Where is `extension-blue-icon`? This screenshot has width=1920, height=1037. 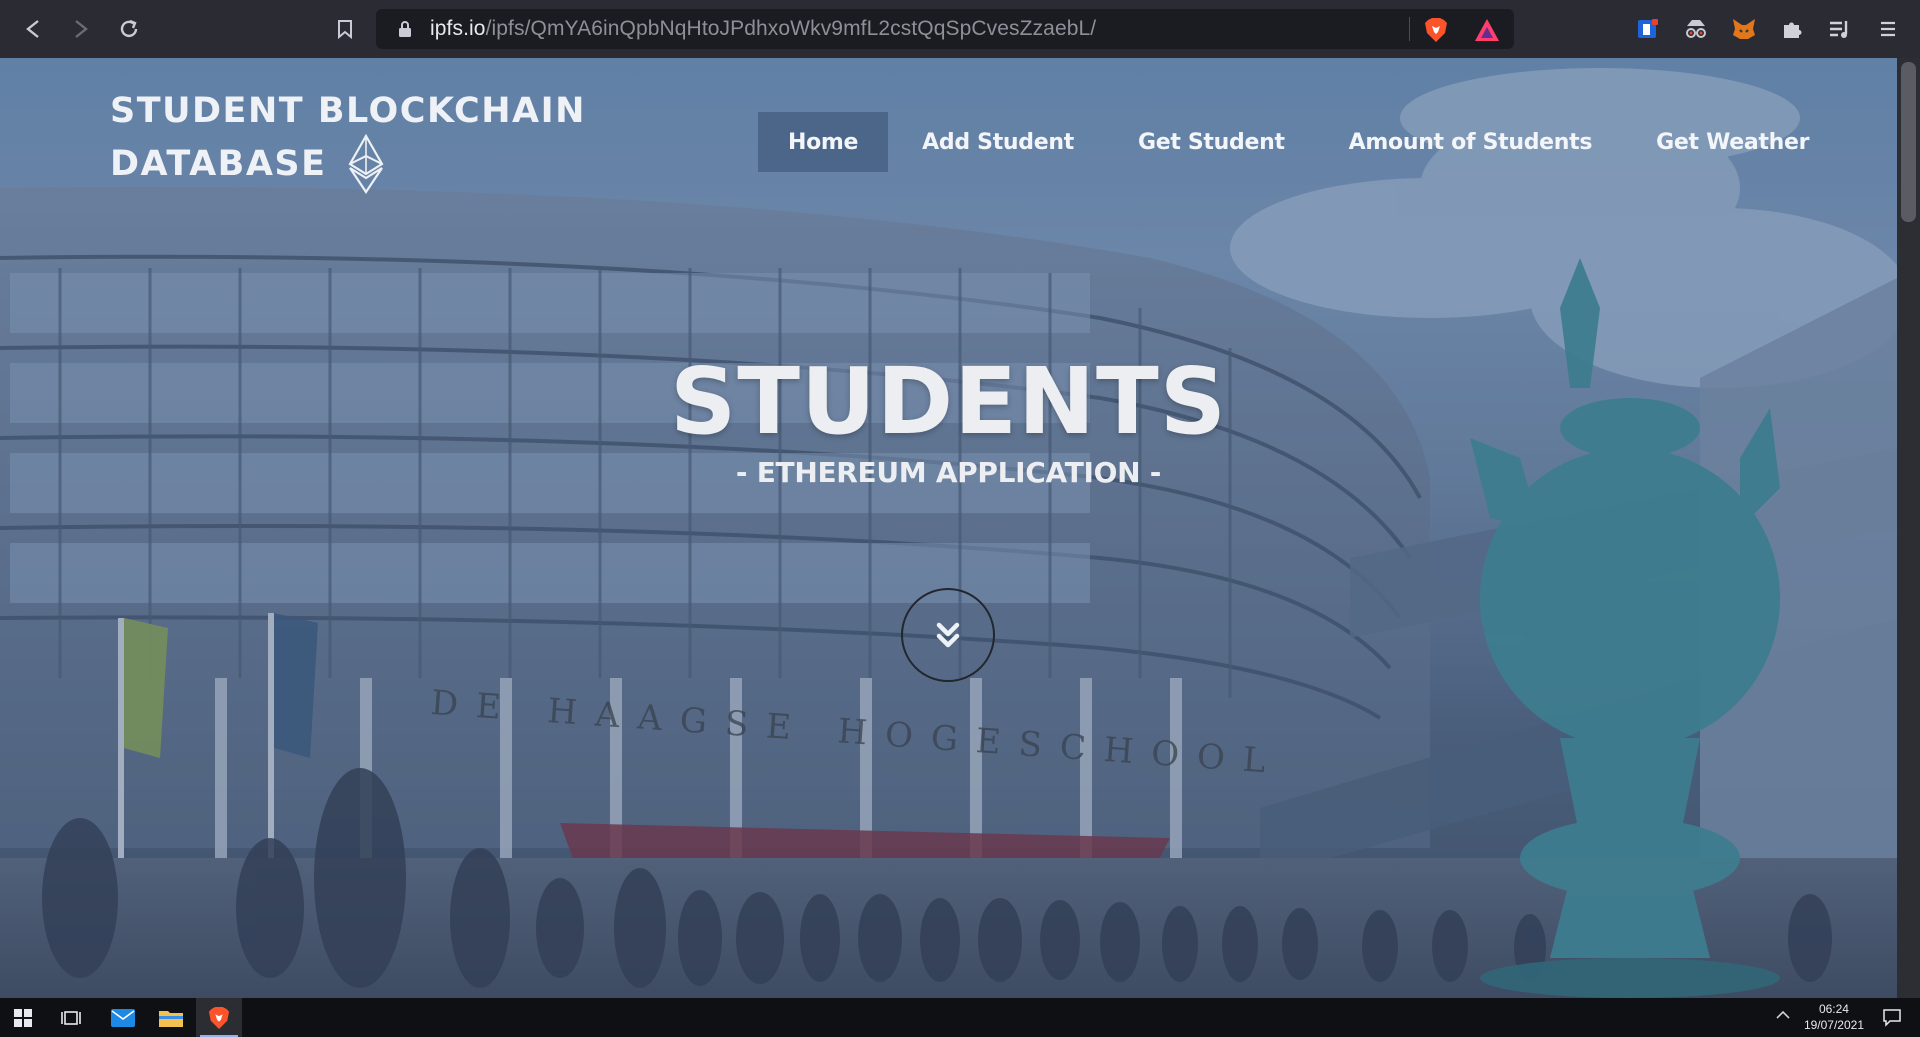
extension-blue-icon is located at coordinates (1648, 29).